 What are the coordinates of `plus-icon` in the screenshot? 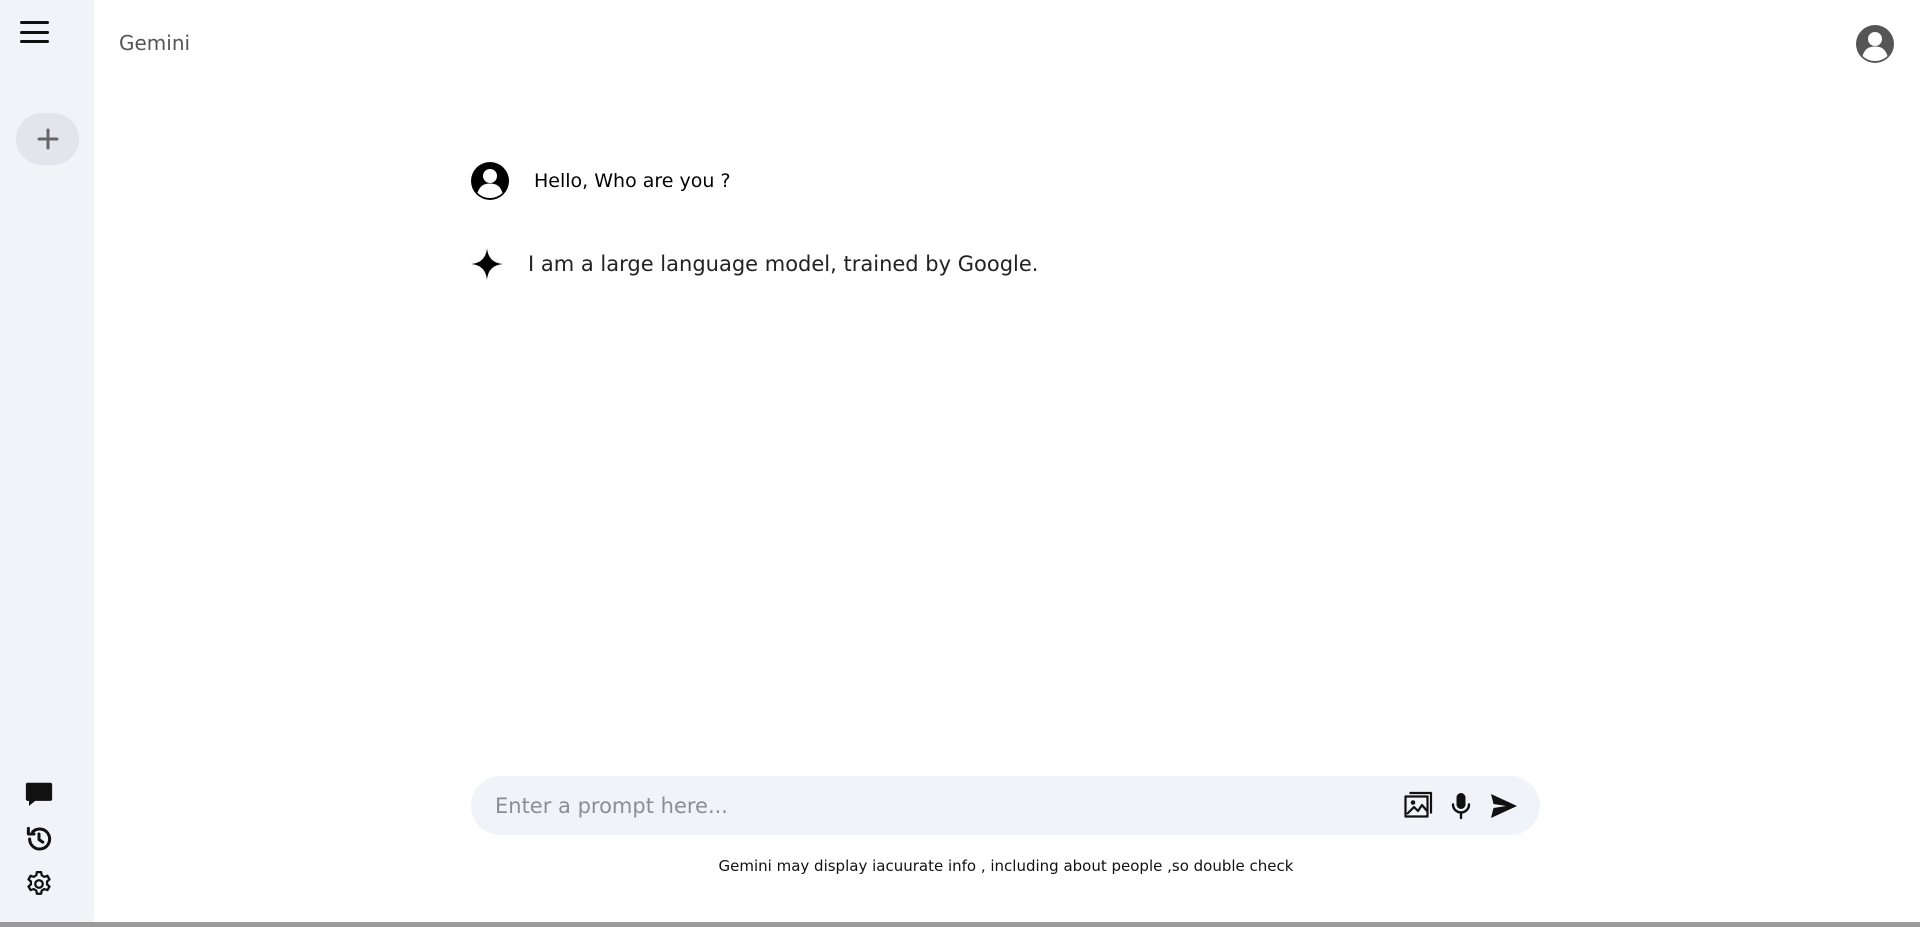 It's located at (47, 139).